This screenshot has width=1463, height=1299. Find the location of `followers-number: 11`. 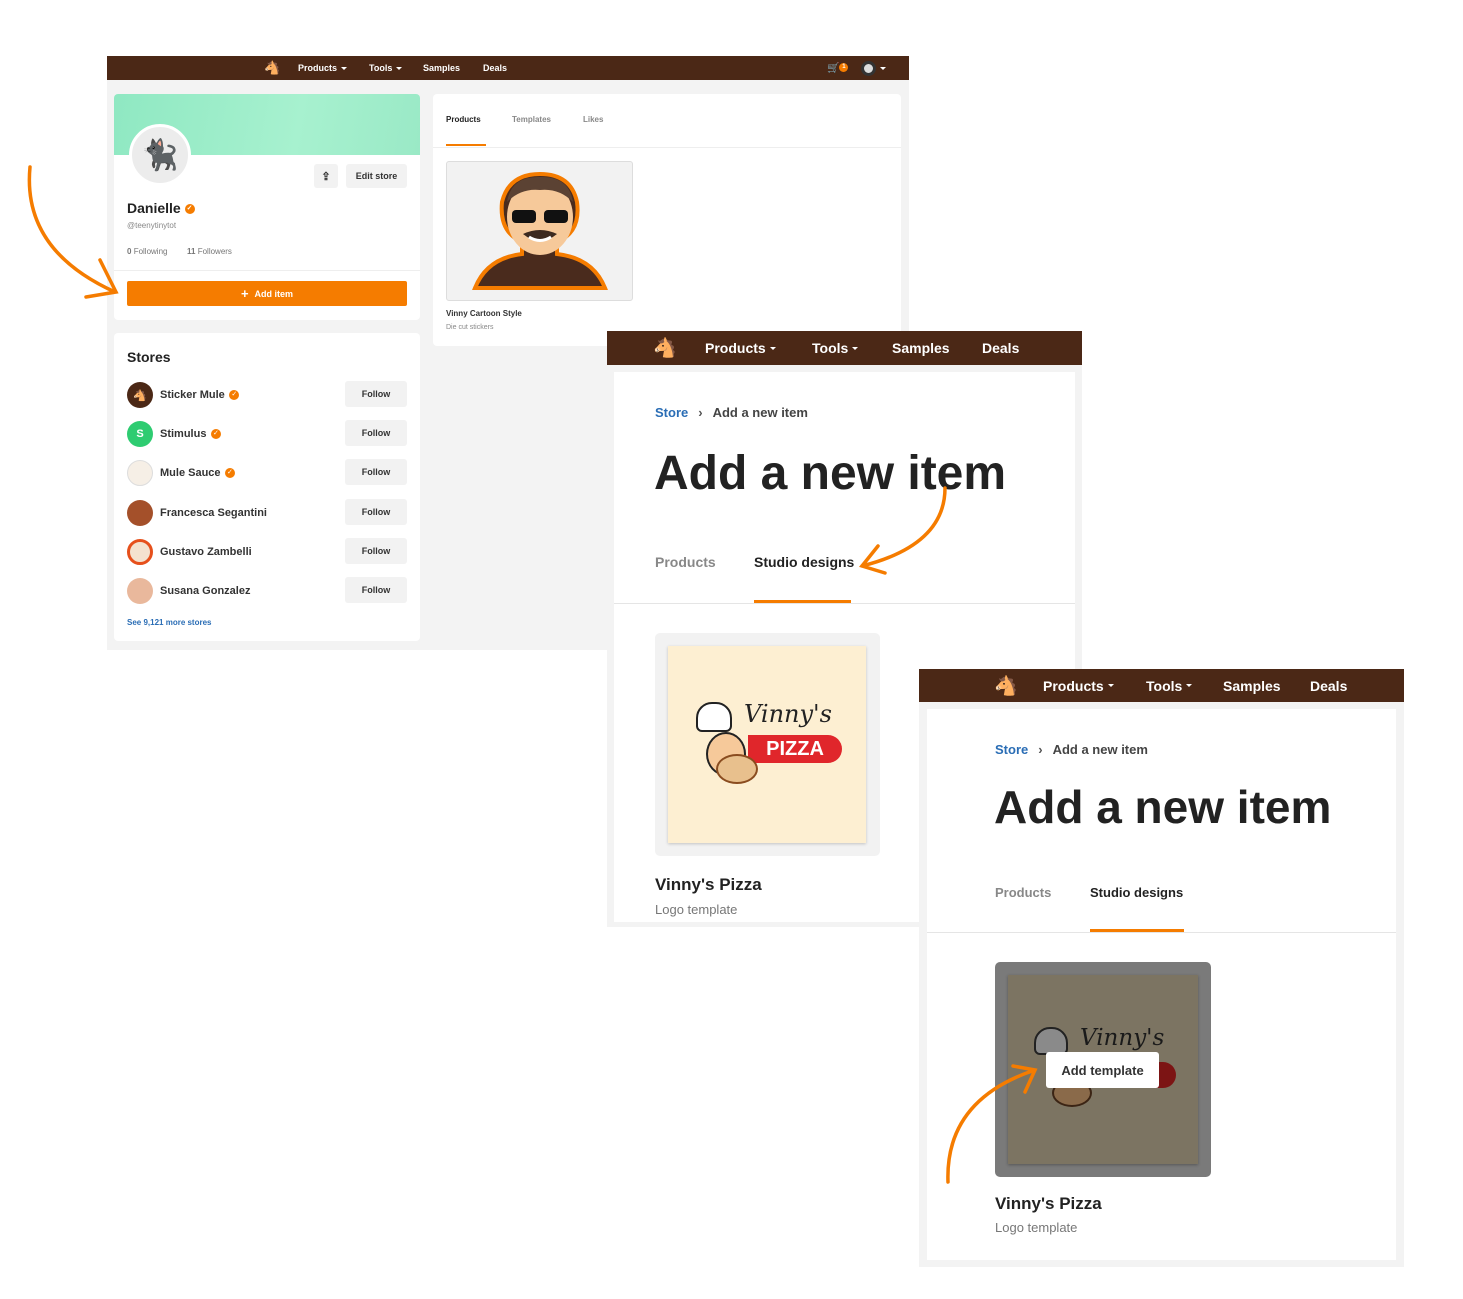

followers-number: 11 is located at coordinates (191, 251).